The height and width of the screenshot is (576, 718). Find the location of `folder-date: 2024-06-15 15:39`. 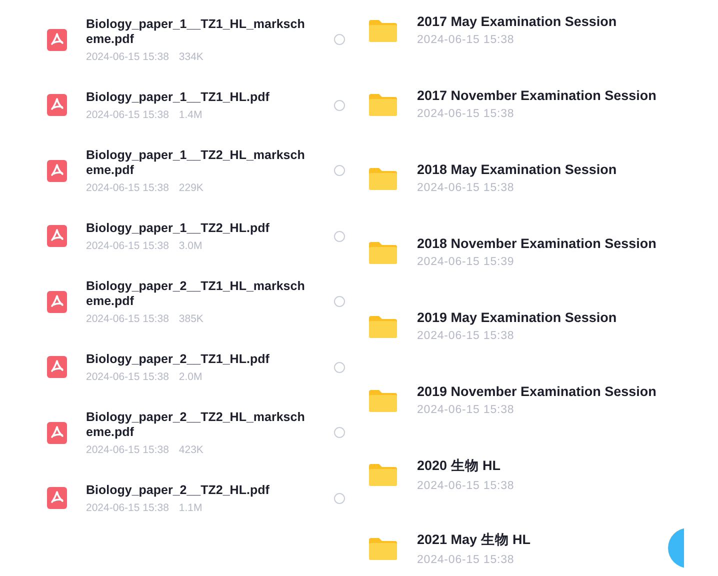

folder-date: 2024-06-15 15:39 is located at coordinates (466, 262).